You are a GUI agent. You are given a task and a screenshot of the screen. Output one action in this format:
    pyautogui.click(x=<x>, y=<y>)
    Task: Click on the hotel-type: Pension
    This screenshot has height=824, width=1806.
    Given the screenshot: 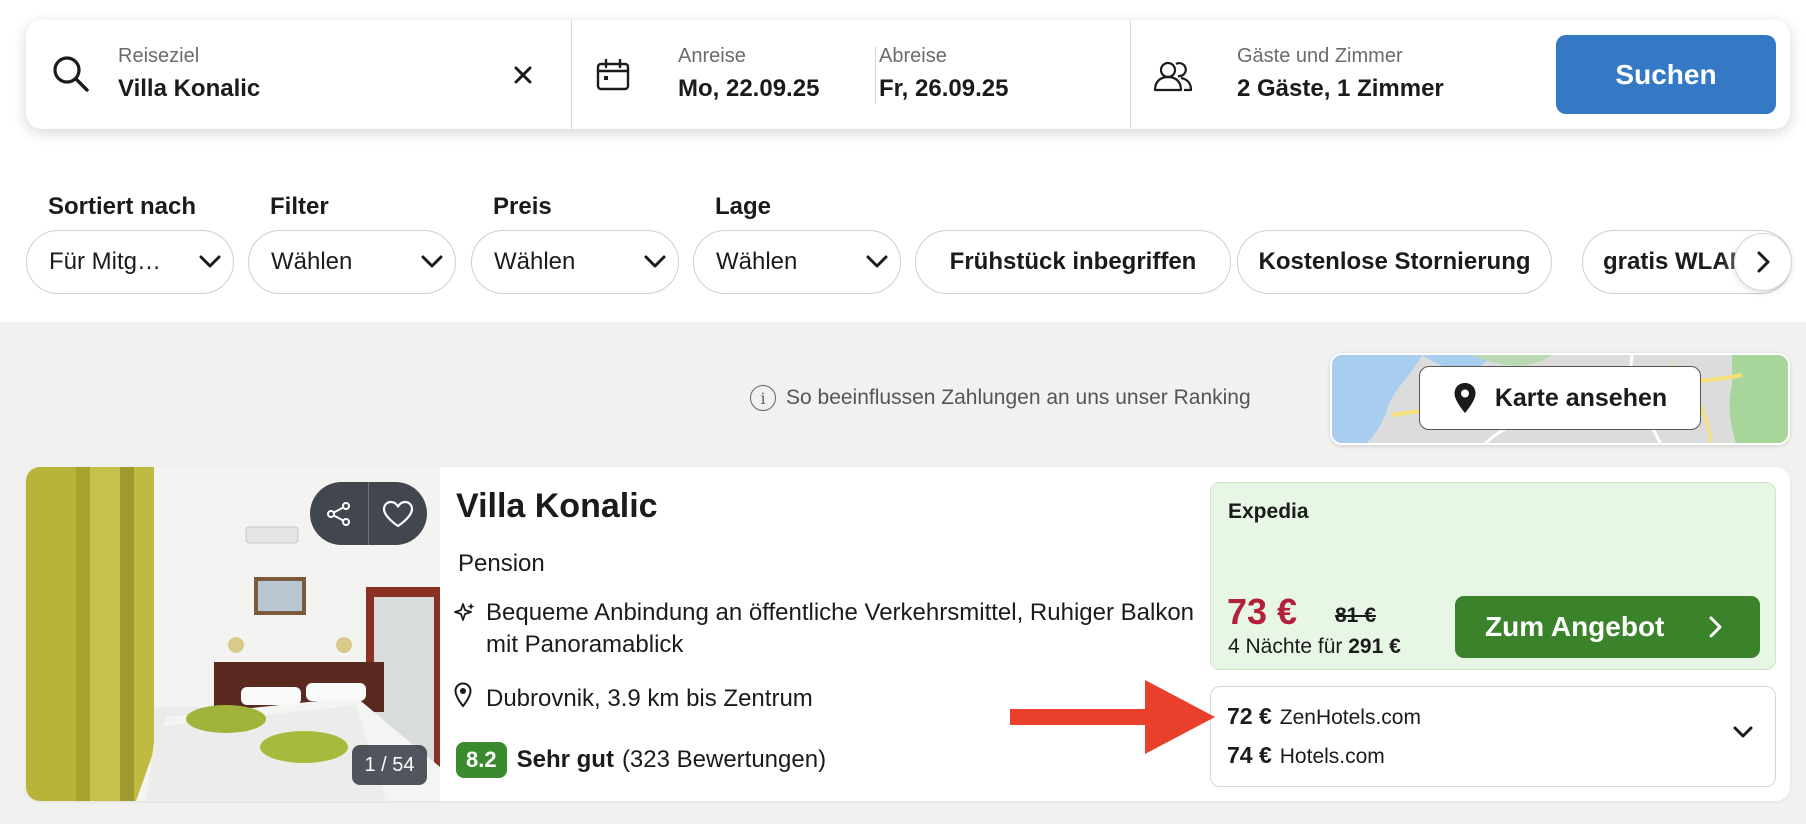 What is the action you would take?
    pyautogui.click(x=501, y=563)
    